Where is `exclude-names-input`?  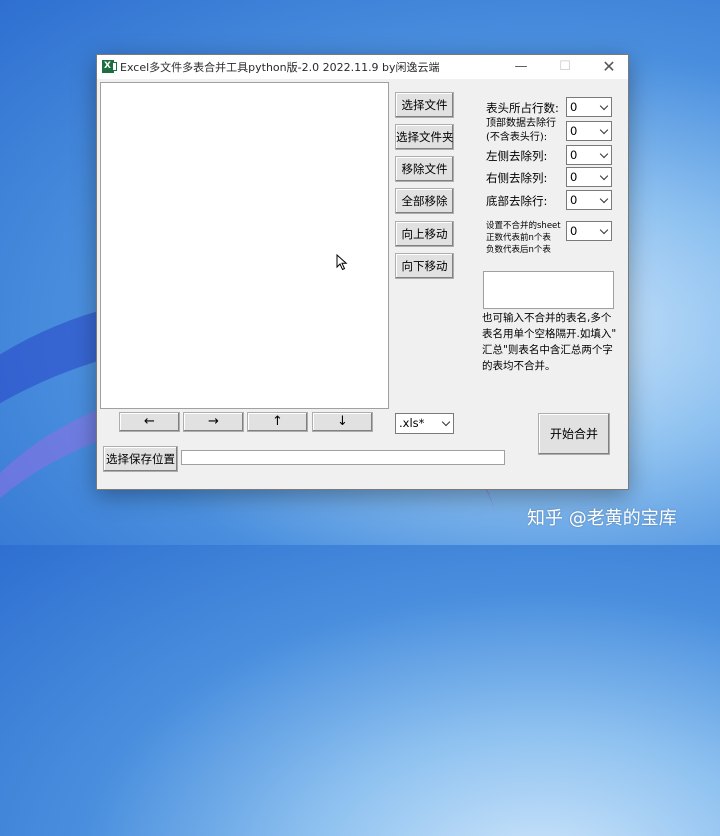
exclude-names-input is located at coordinates (548, 290).